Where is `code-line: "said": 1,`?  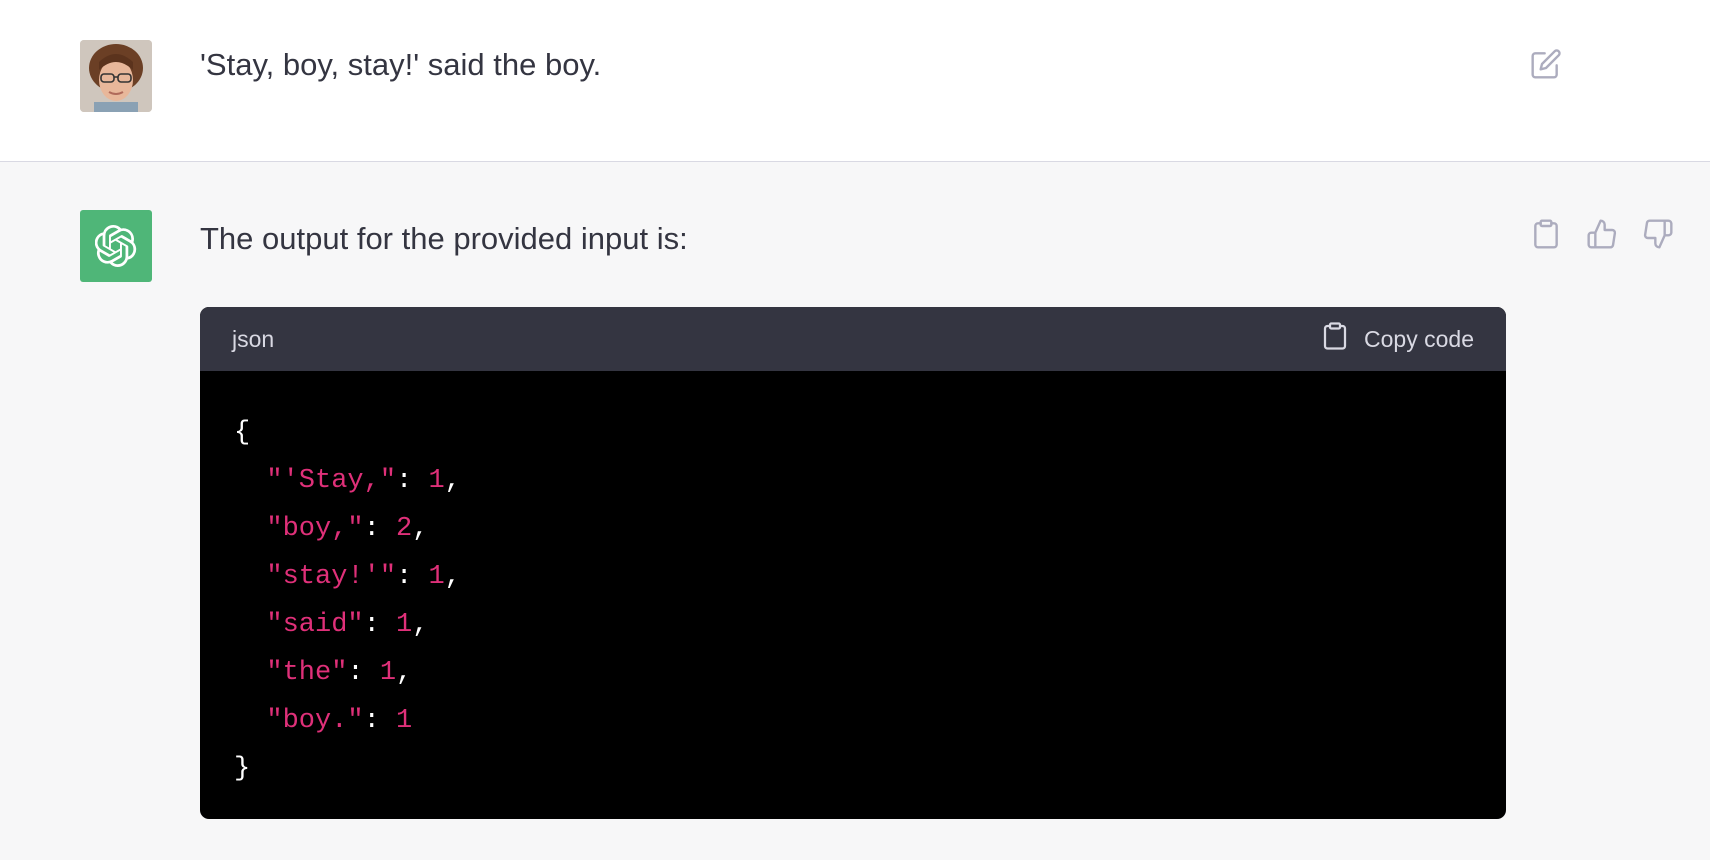
code-line: "said": 1, is located at coordinates (347, 625).